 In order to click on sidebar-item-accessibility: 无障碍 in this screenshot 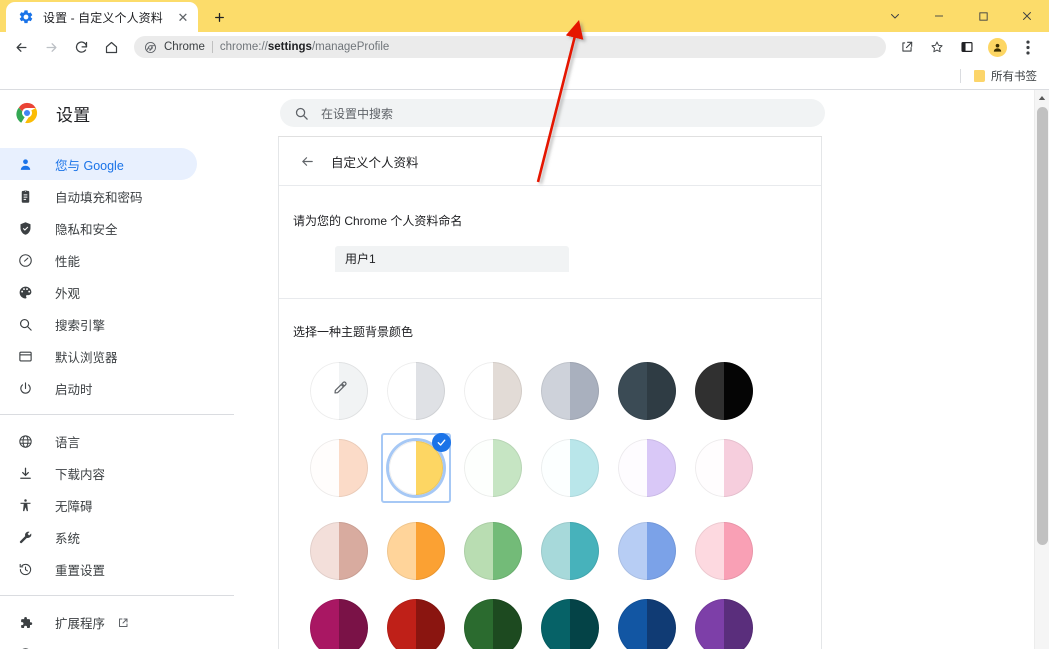, I will do `click(125, 505)`.